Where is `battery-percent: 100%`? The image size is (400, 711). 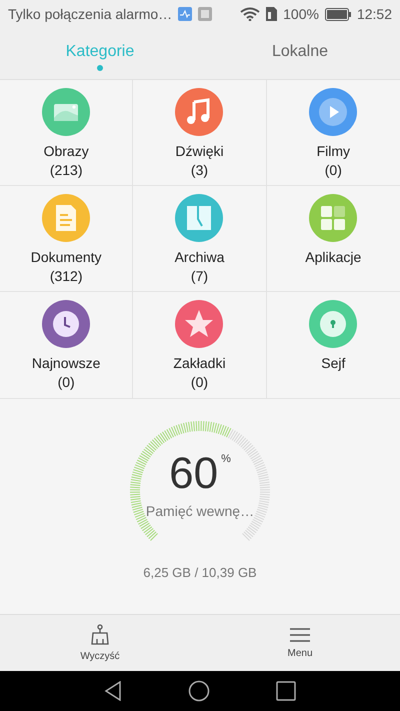 battery-percent: 100% is located at coordinates (301, 14).